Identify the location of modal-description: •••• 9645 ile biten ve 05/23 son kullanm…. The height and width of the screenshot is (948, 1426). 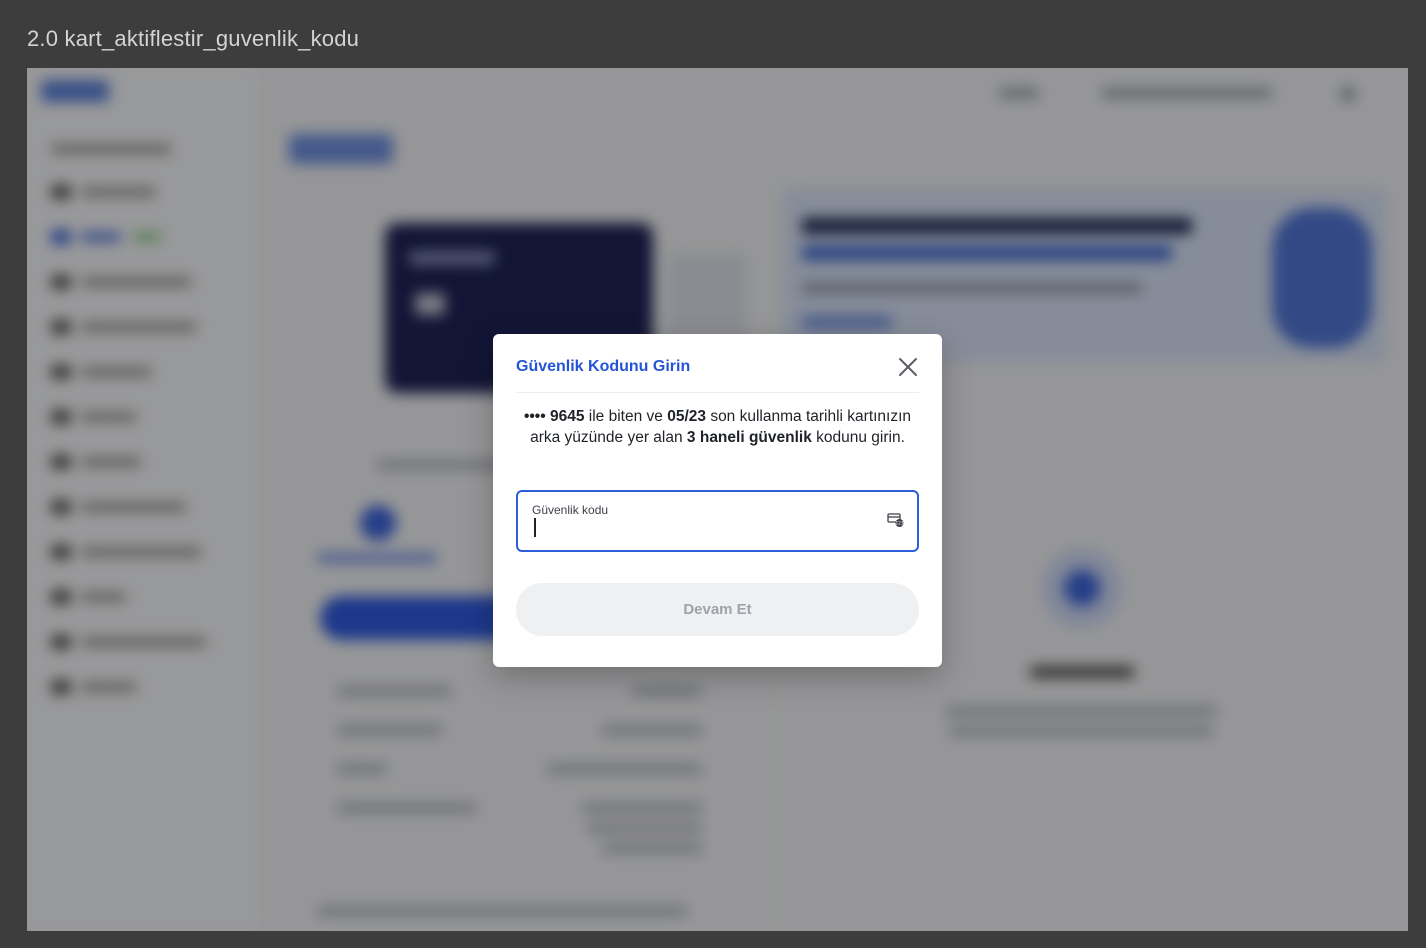
(717, 427).